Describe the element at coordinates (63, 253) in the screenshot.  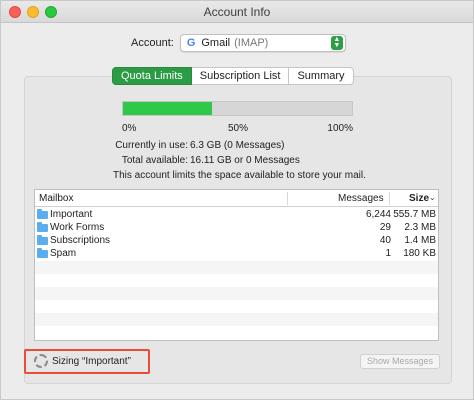
I see `mailbox-name: Spam` at that location.